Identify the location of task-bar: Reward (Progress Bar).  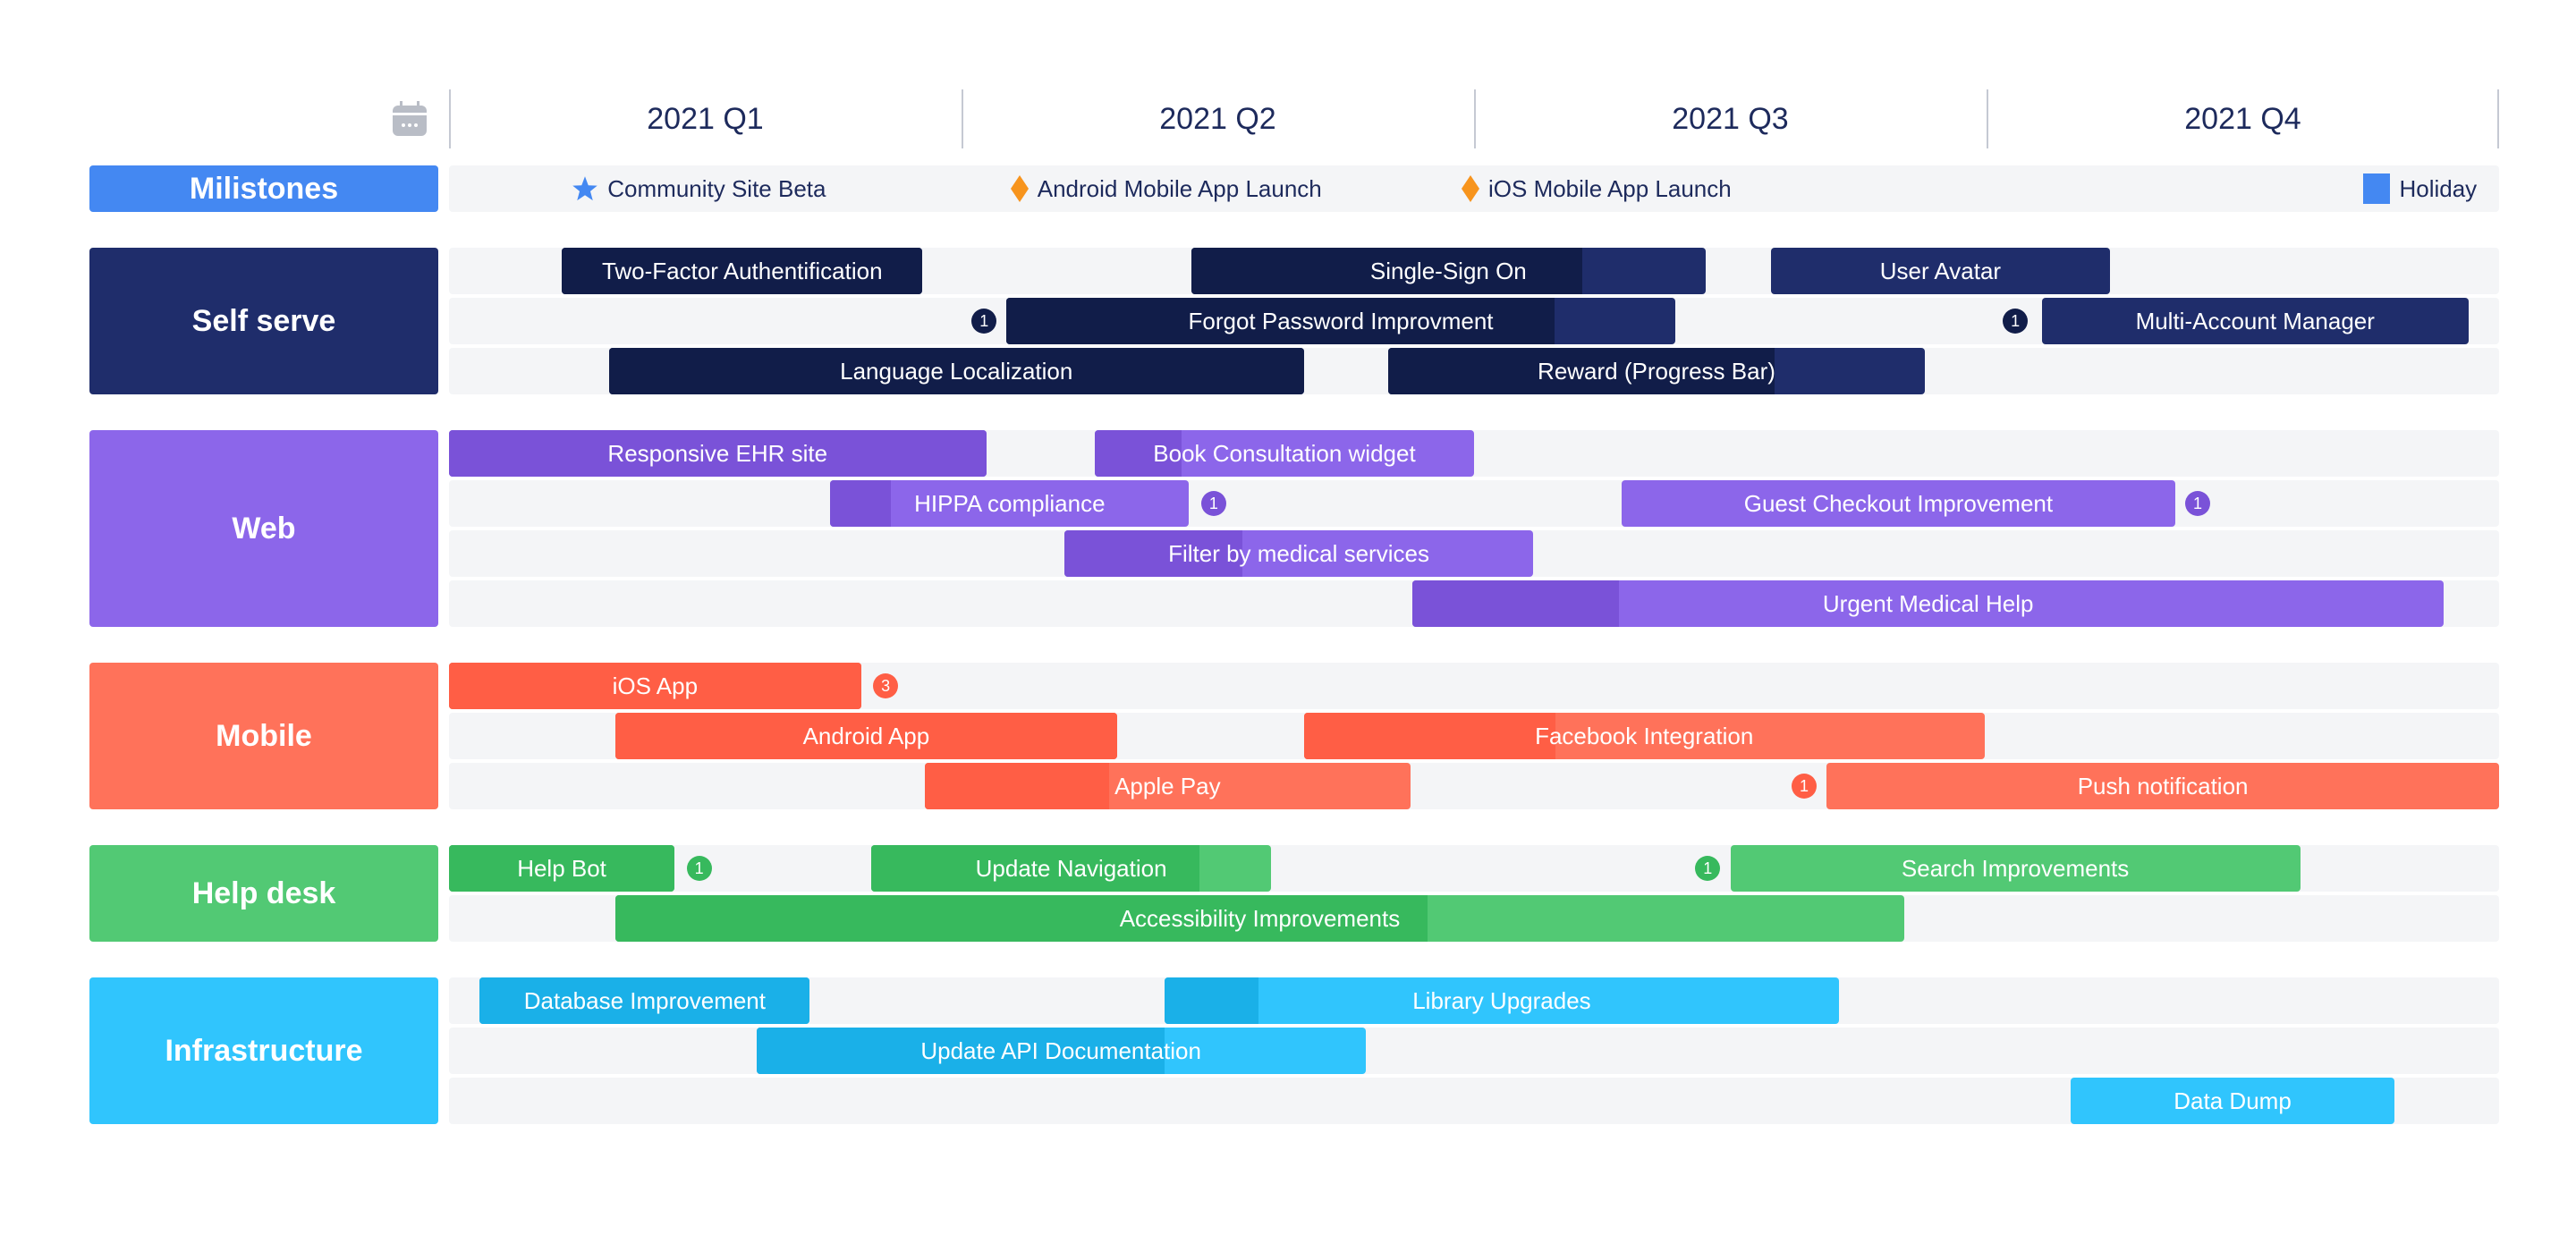
(1656, 371).